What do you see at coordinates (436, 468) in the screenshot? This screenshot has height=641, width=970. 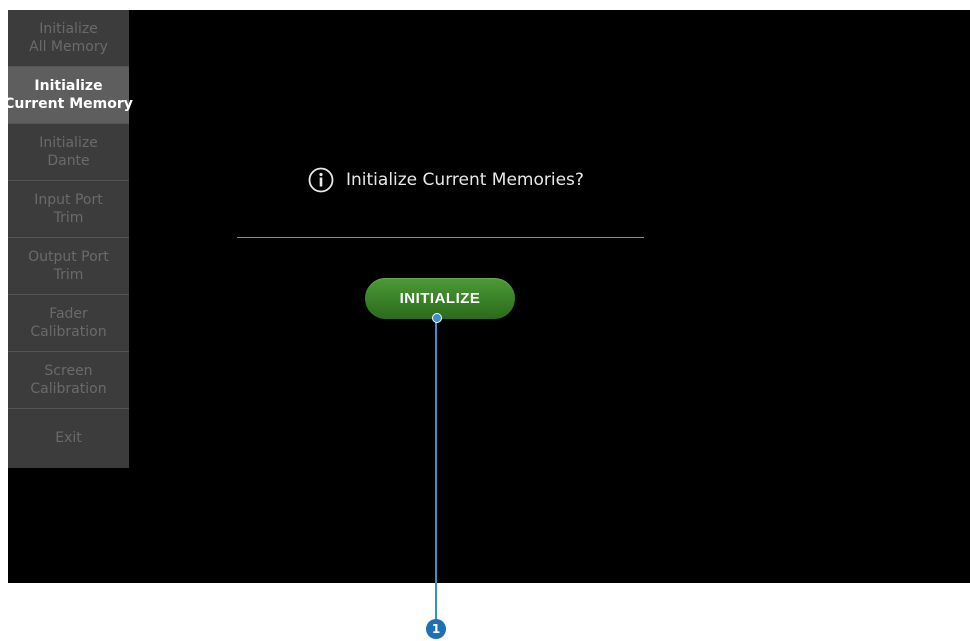 I see `callout-line` at bounding box center [436, 468].